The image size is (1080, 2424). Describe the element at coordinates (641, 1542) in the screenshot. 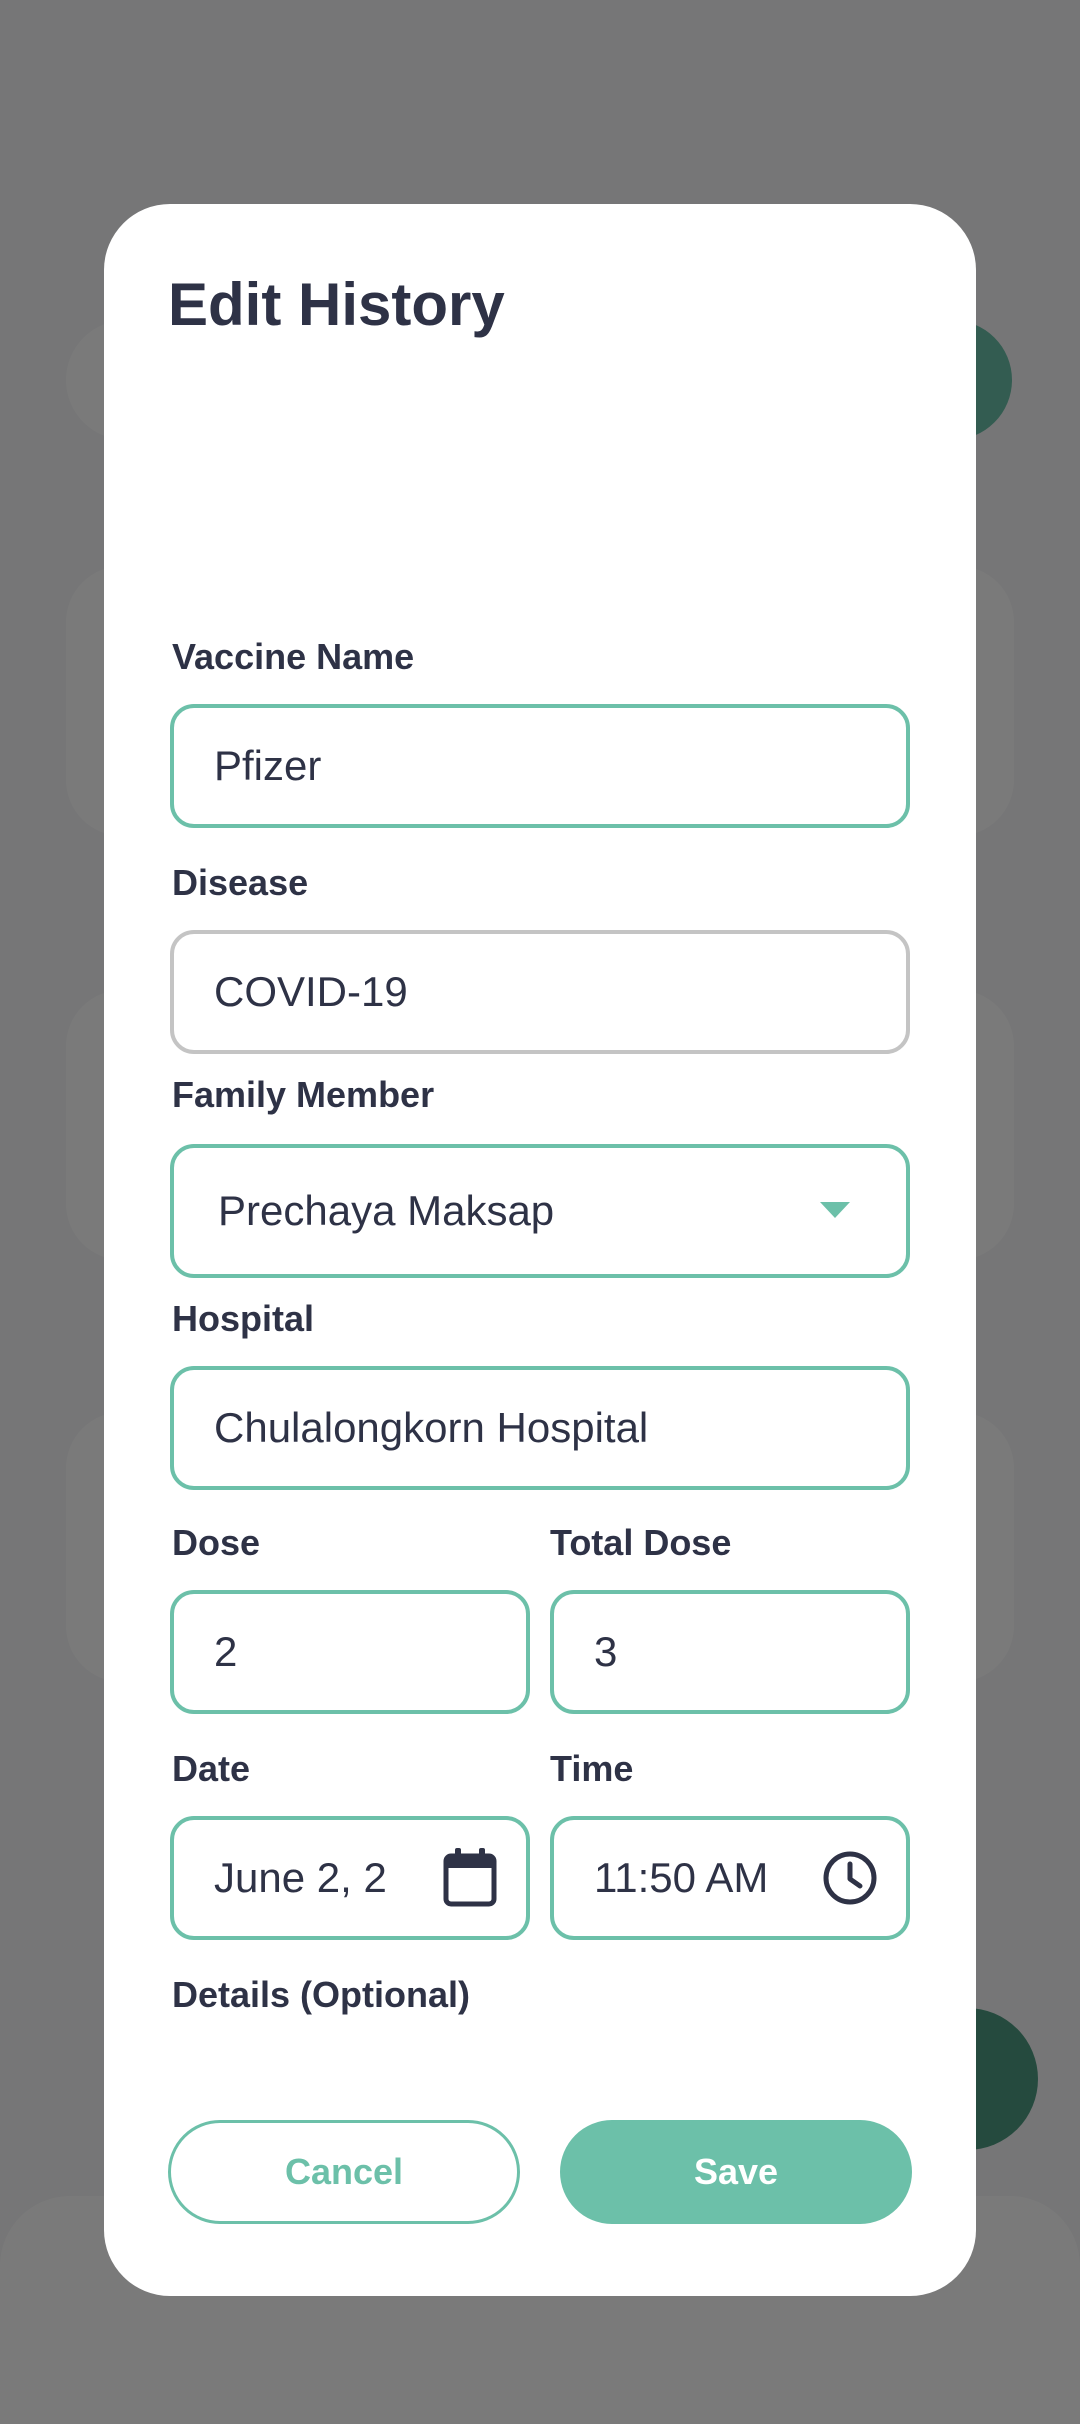

I see `total-dose-label: Total Dose` at that location.